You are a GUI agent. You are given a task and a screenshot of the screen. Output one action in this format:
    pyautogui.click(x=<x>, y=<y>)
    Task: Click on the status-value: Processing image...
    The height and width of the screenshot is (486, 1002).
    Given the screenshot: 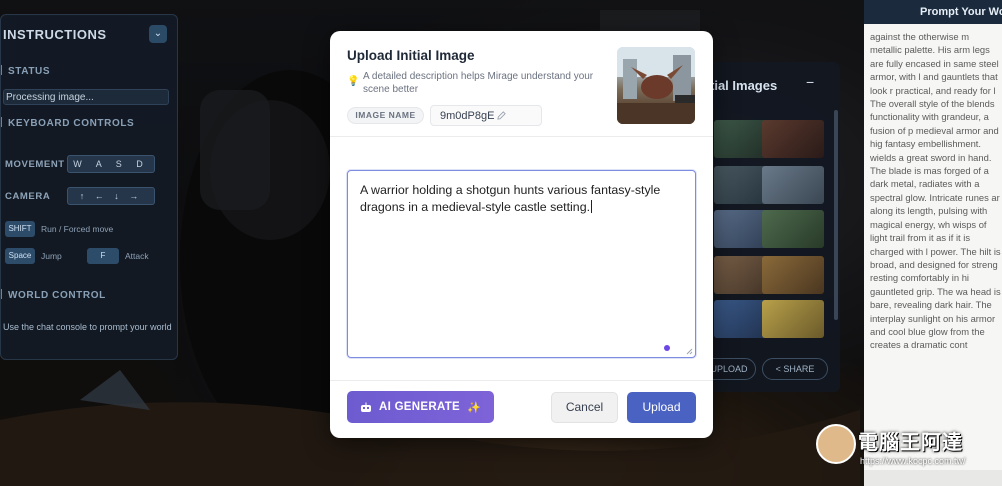 What is the action you would take?
    pyautogui.click(x=86, y=97)
    